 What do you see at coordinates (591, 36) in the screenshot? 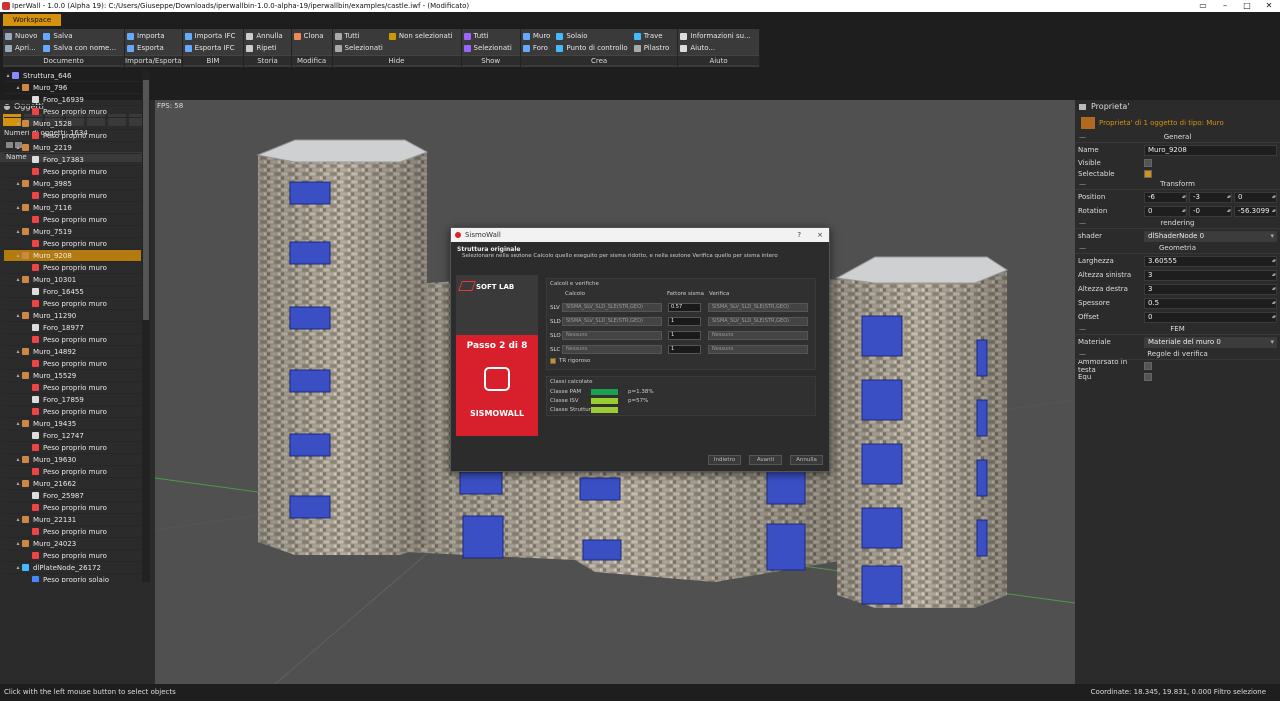
I see `solaio-button: Solaio` at bounding box center [591, 36].